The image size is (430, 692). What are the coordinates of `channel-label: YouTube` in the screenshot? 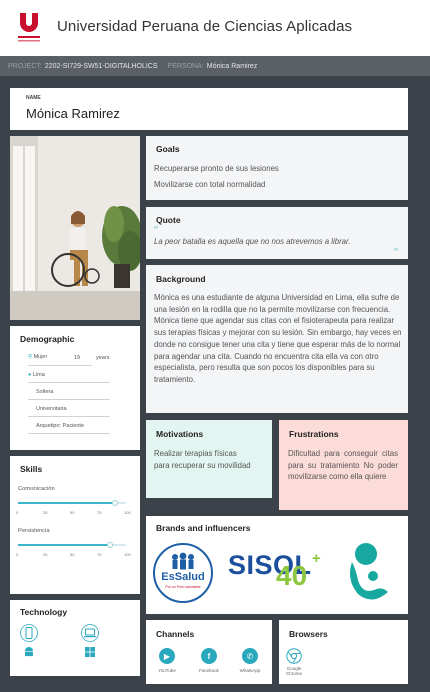 It's located at (167, 670).